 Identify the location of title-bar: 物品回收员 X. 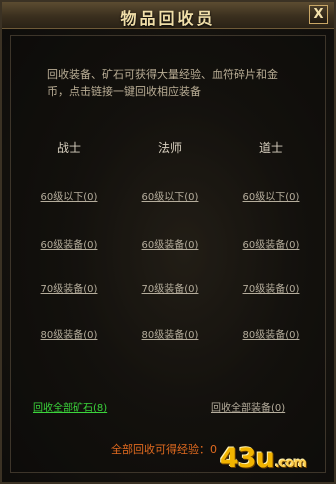
(168, 15).